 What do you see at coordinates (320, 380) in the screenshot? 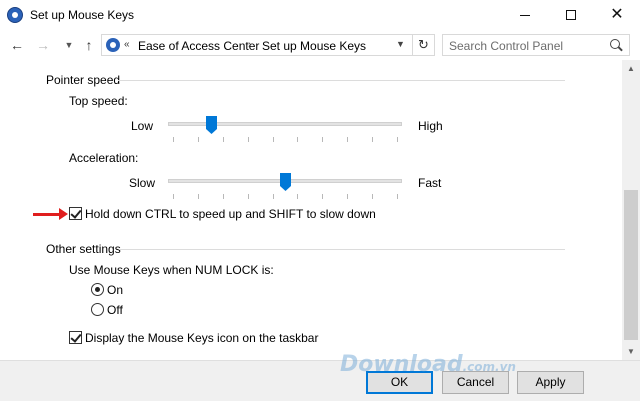
I see `dialog-footer: OK Cancel Apply` at bounding box center [320, 380].